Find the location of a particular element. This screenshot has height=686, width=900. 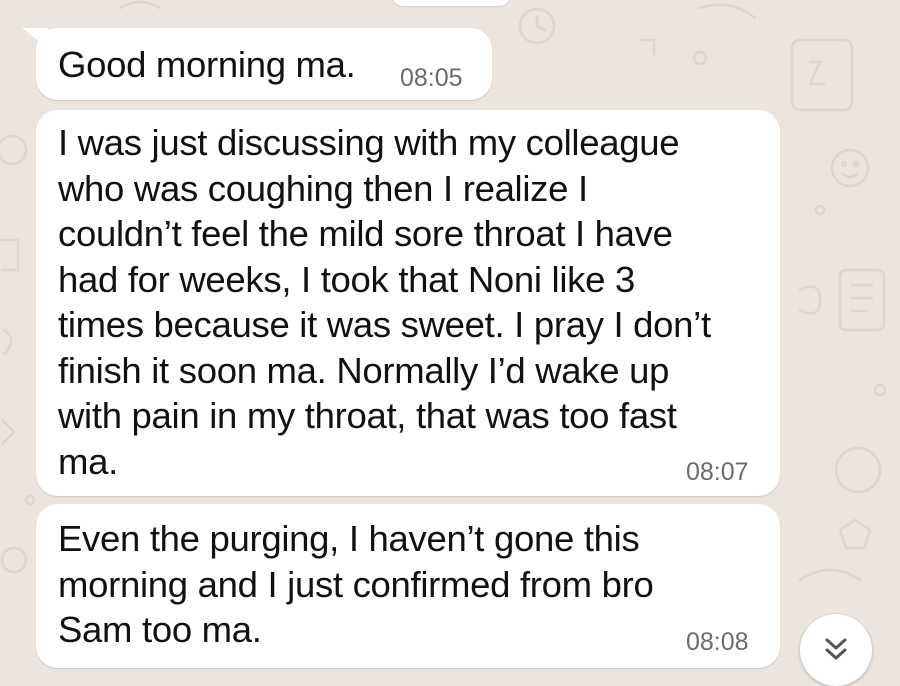

double-chevron-down-icon is located at coordinates (836, 649).